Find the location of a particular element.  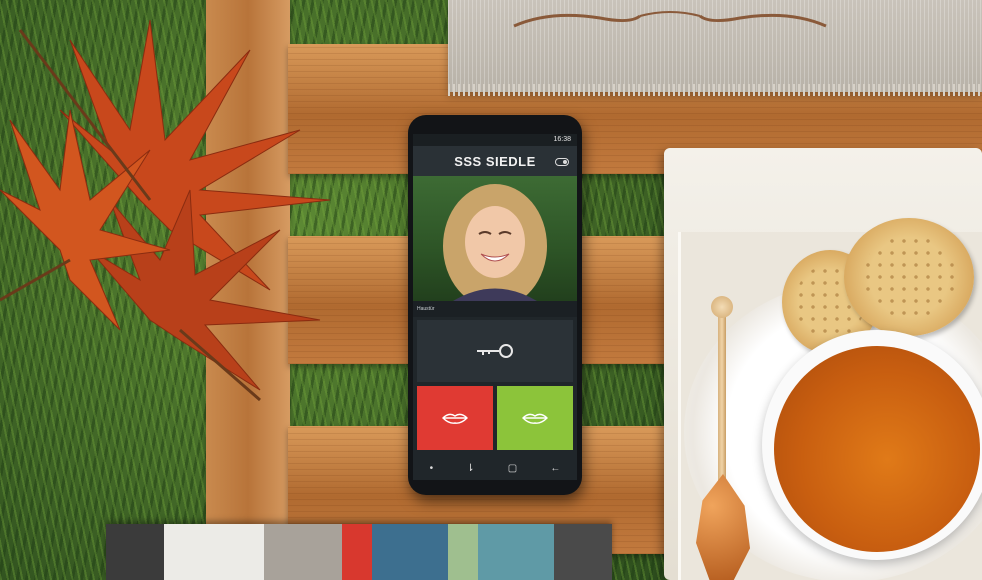

door-camera-video is located at coordinates (495, 238).